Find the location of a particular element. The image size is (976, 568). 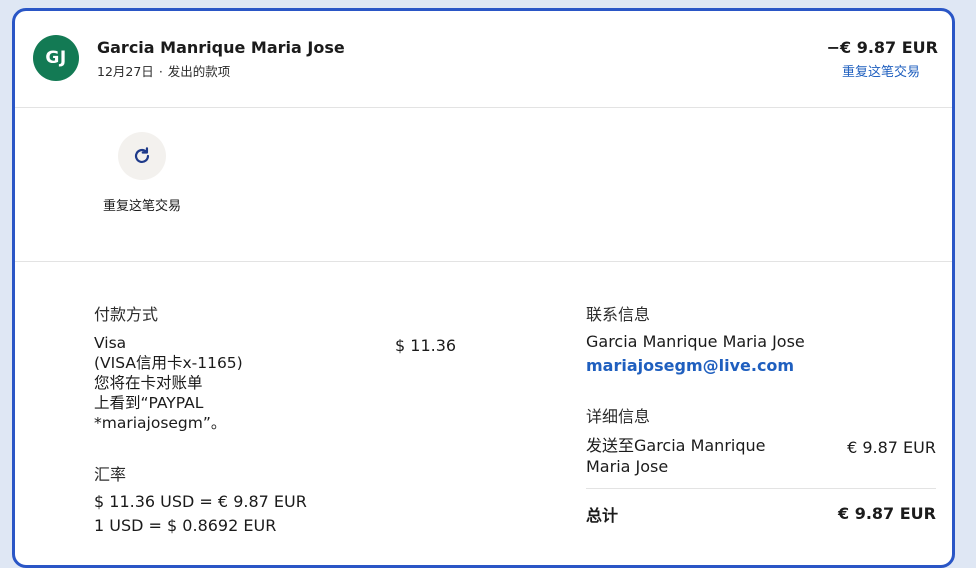

transaction-subline: 12月27日 · 发出的款项 is located at coordinates (163, 70).